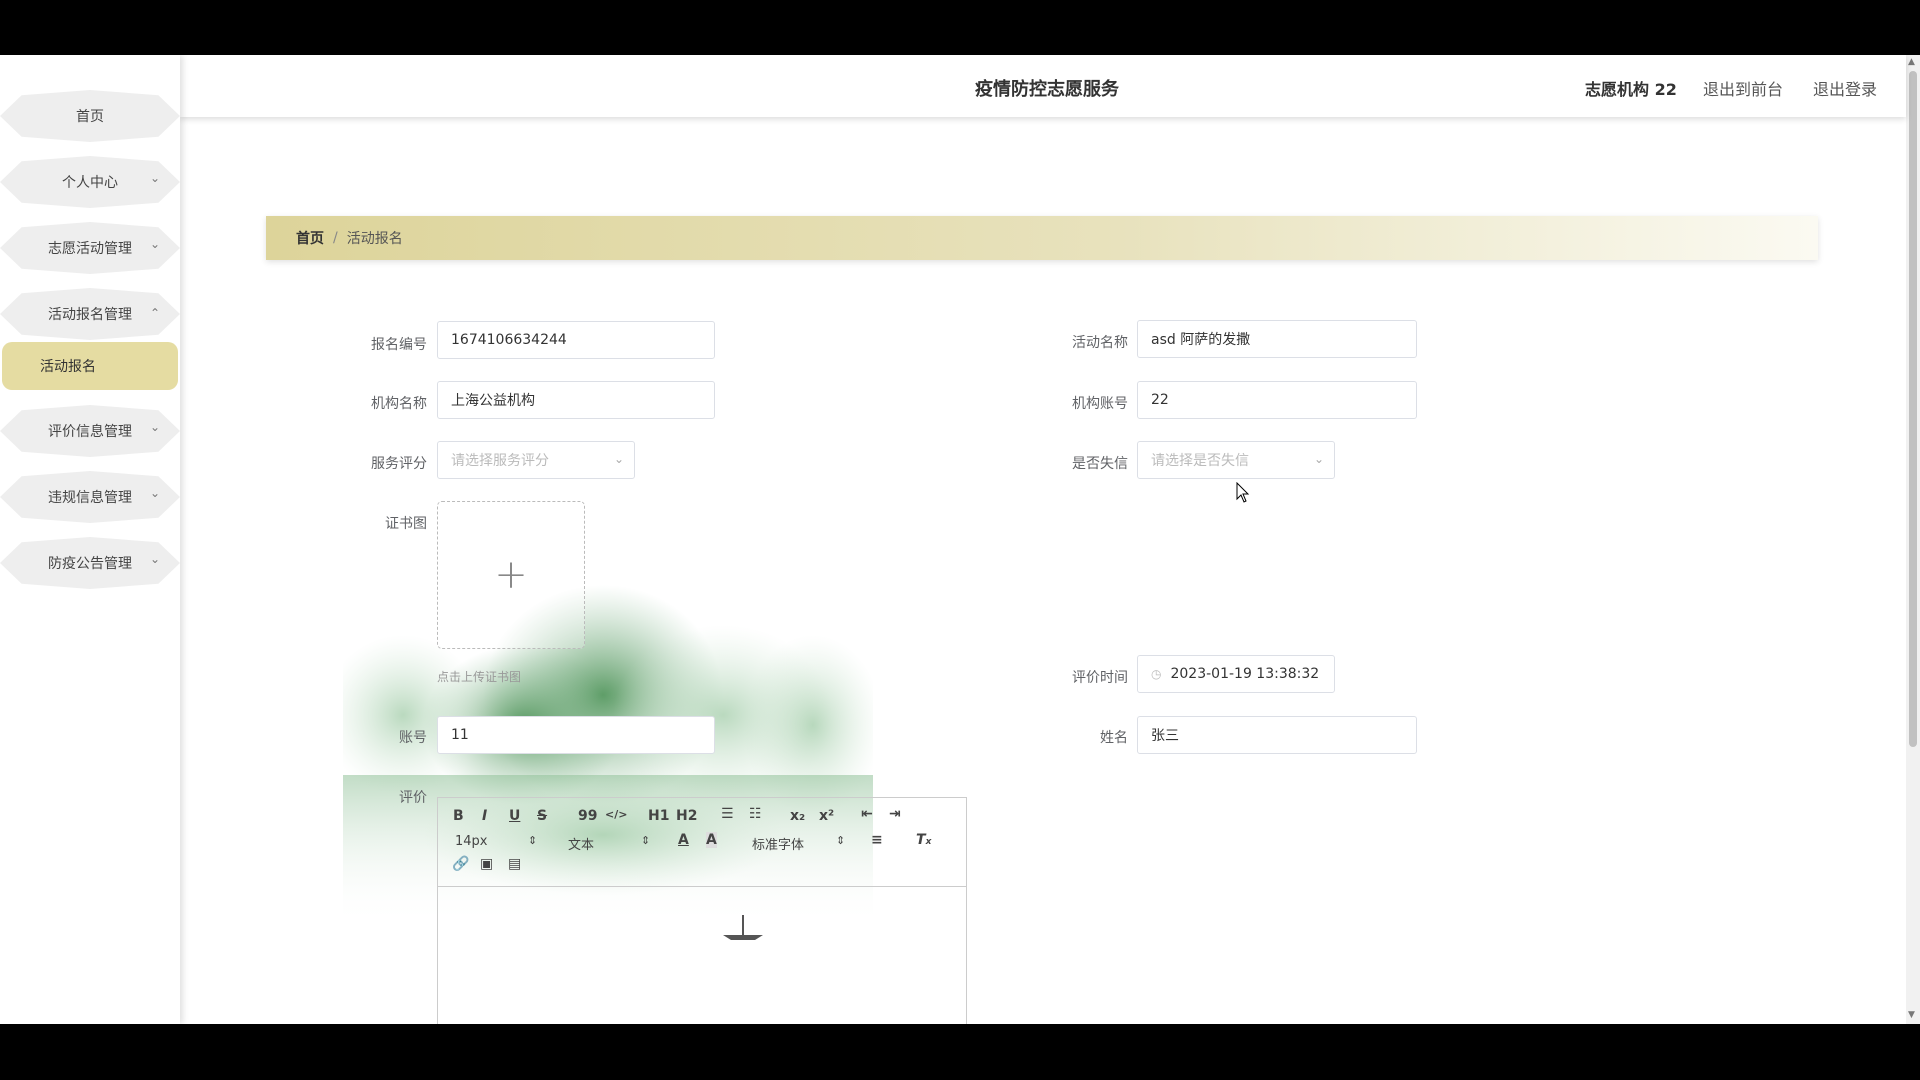 This screenshot has width=1920, height=1080. What do you see at coordinates (484, 816) in the screenshot?
I see `italic-button: I` at bounding box center [484, 816].